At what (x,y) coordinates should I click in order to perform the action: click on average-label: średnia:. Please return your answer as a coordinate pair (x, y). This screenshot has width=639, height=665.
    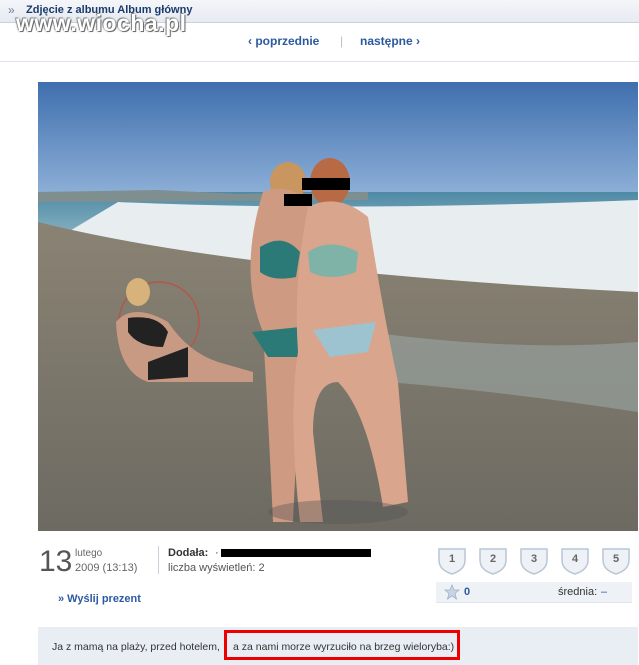
    Looking at the image, I should click on (578, 592).